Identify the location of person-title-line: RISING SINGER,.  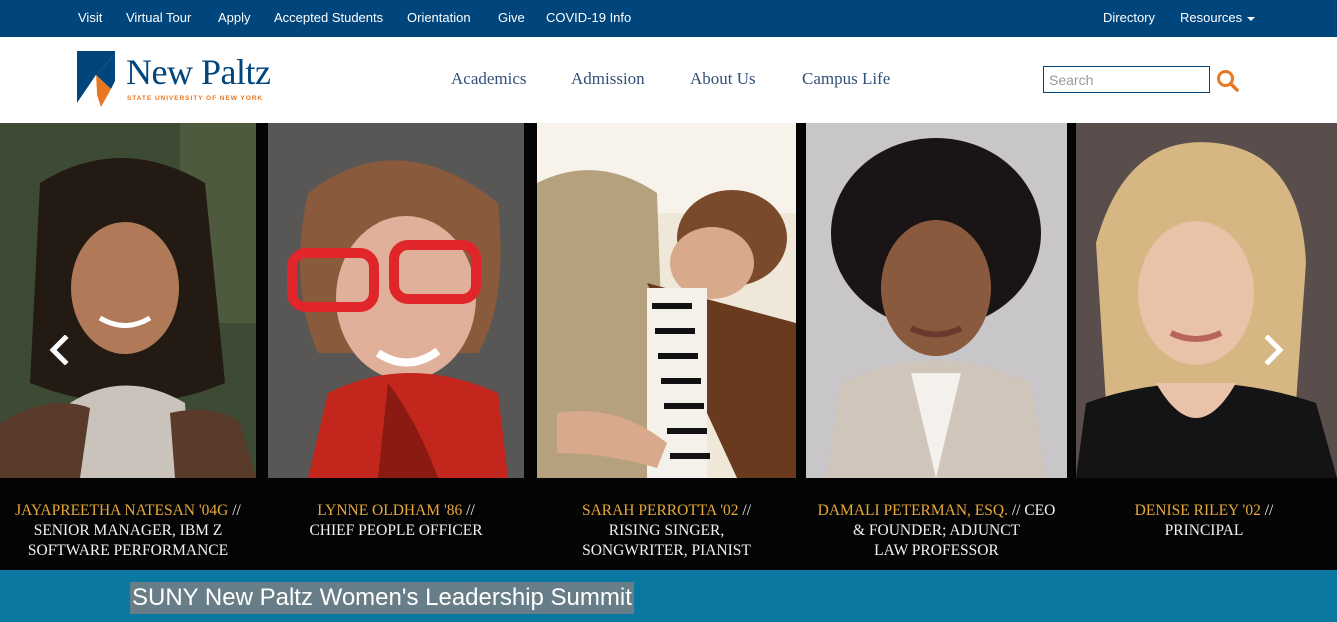
(666, 530).